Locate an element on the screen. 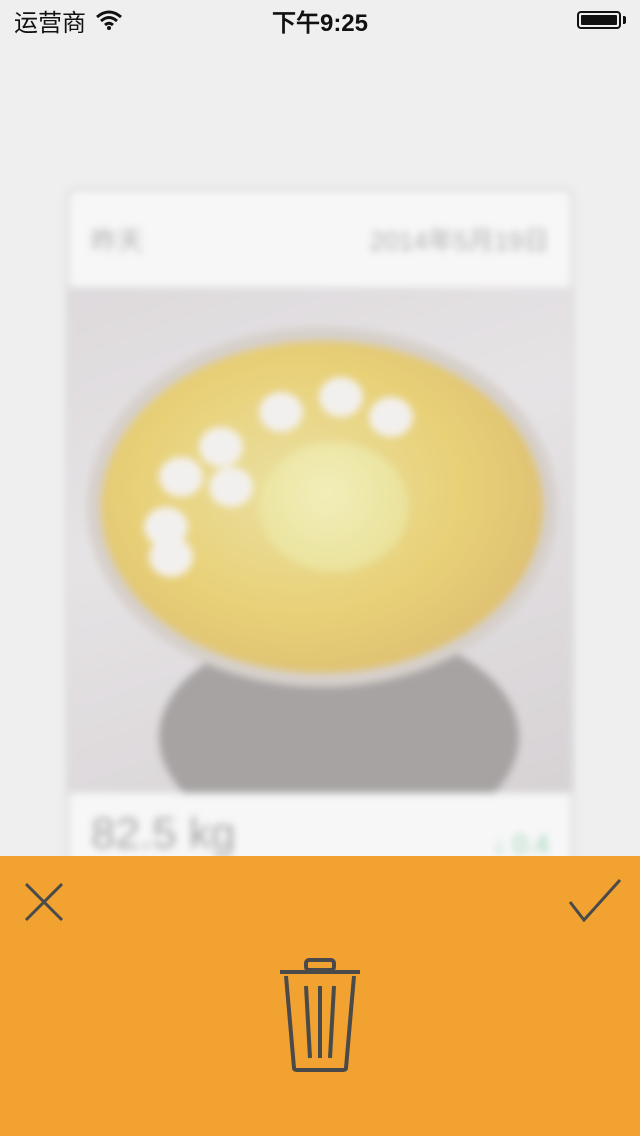 The width and height of the screenshot is (640, 1136). weight-value: 82.5 kg is located at coordinates (163, 833).